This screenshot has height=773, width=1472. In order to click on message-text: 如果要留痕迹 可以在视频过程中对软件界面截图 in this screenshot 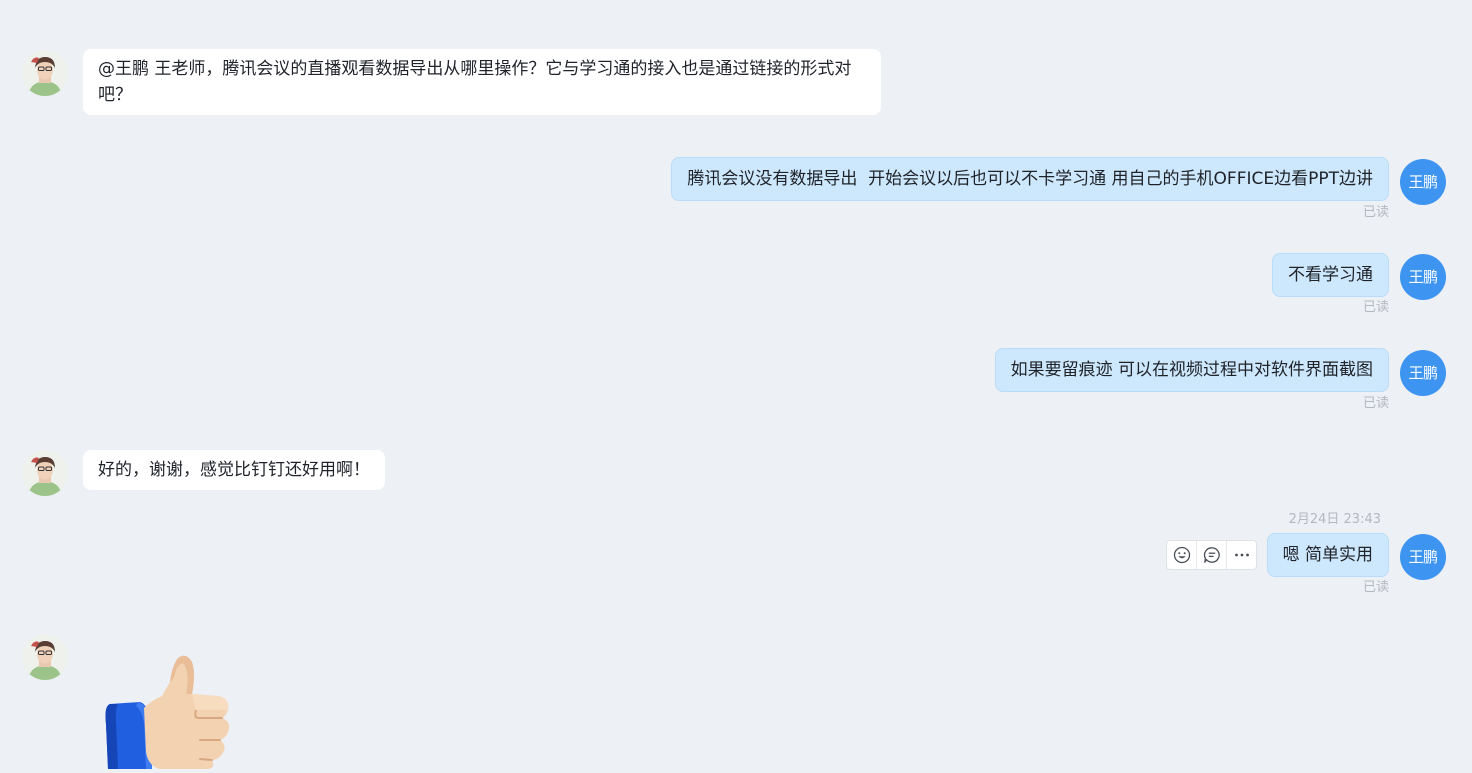, I will do `click(1191, 370)`.